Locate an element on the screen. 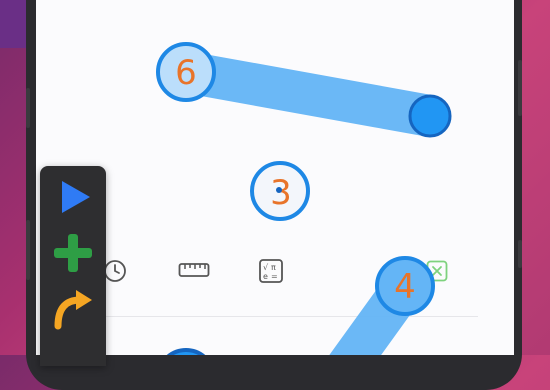 The height and width of the screenshot is (390, 550). point-endpoint is located at coordinates (430, 116).